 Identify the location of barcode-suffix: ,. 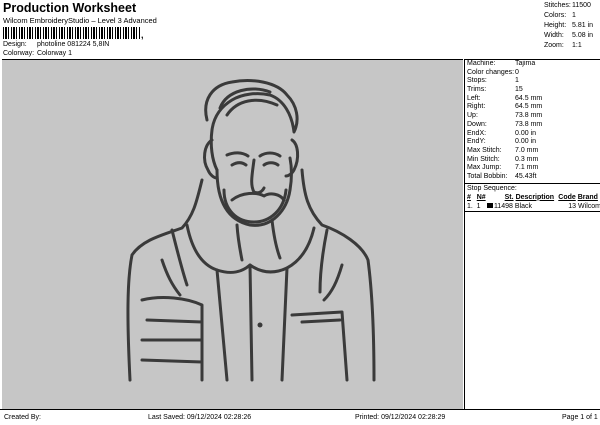
(142, 35).